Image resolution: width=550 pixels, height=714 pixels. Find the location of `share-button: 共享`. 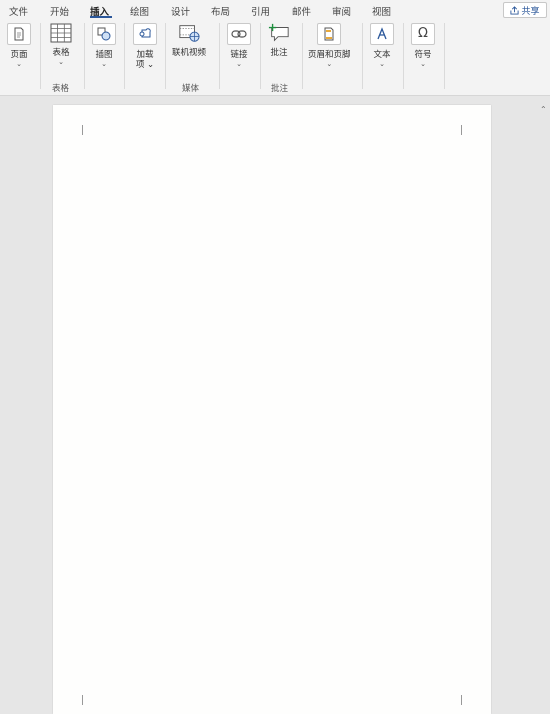

share-button: 共享 is located at coordinates (525, 10).